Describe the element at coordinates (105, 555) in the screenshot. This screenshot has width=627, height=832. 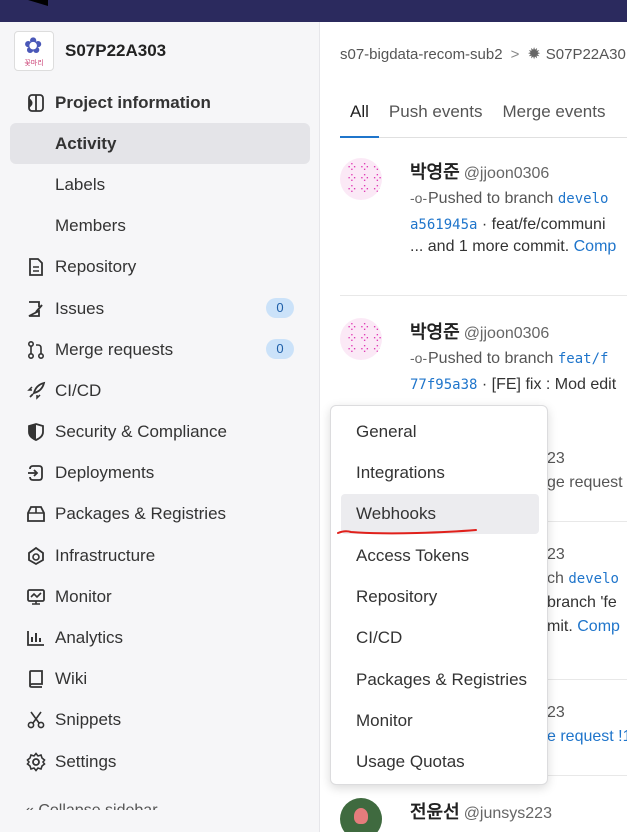
I see `sidebar-item-label: Infrastructure` at that location.